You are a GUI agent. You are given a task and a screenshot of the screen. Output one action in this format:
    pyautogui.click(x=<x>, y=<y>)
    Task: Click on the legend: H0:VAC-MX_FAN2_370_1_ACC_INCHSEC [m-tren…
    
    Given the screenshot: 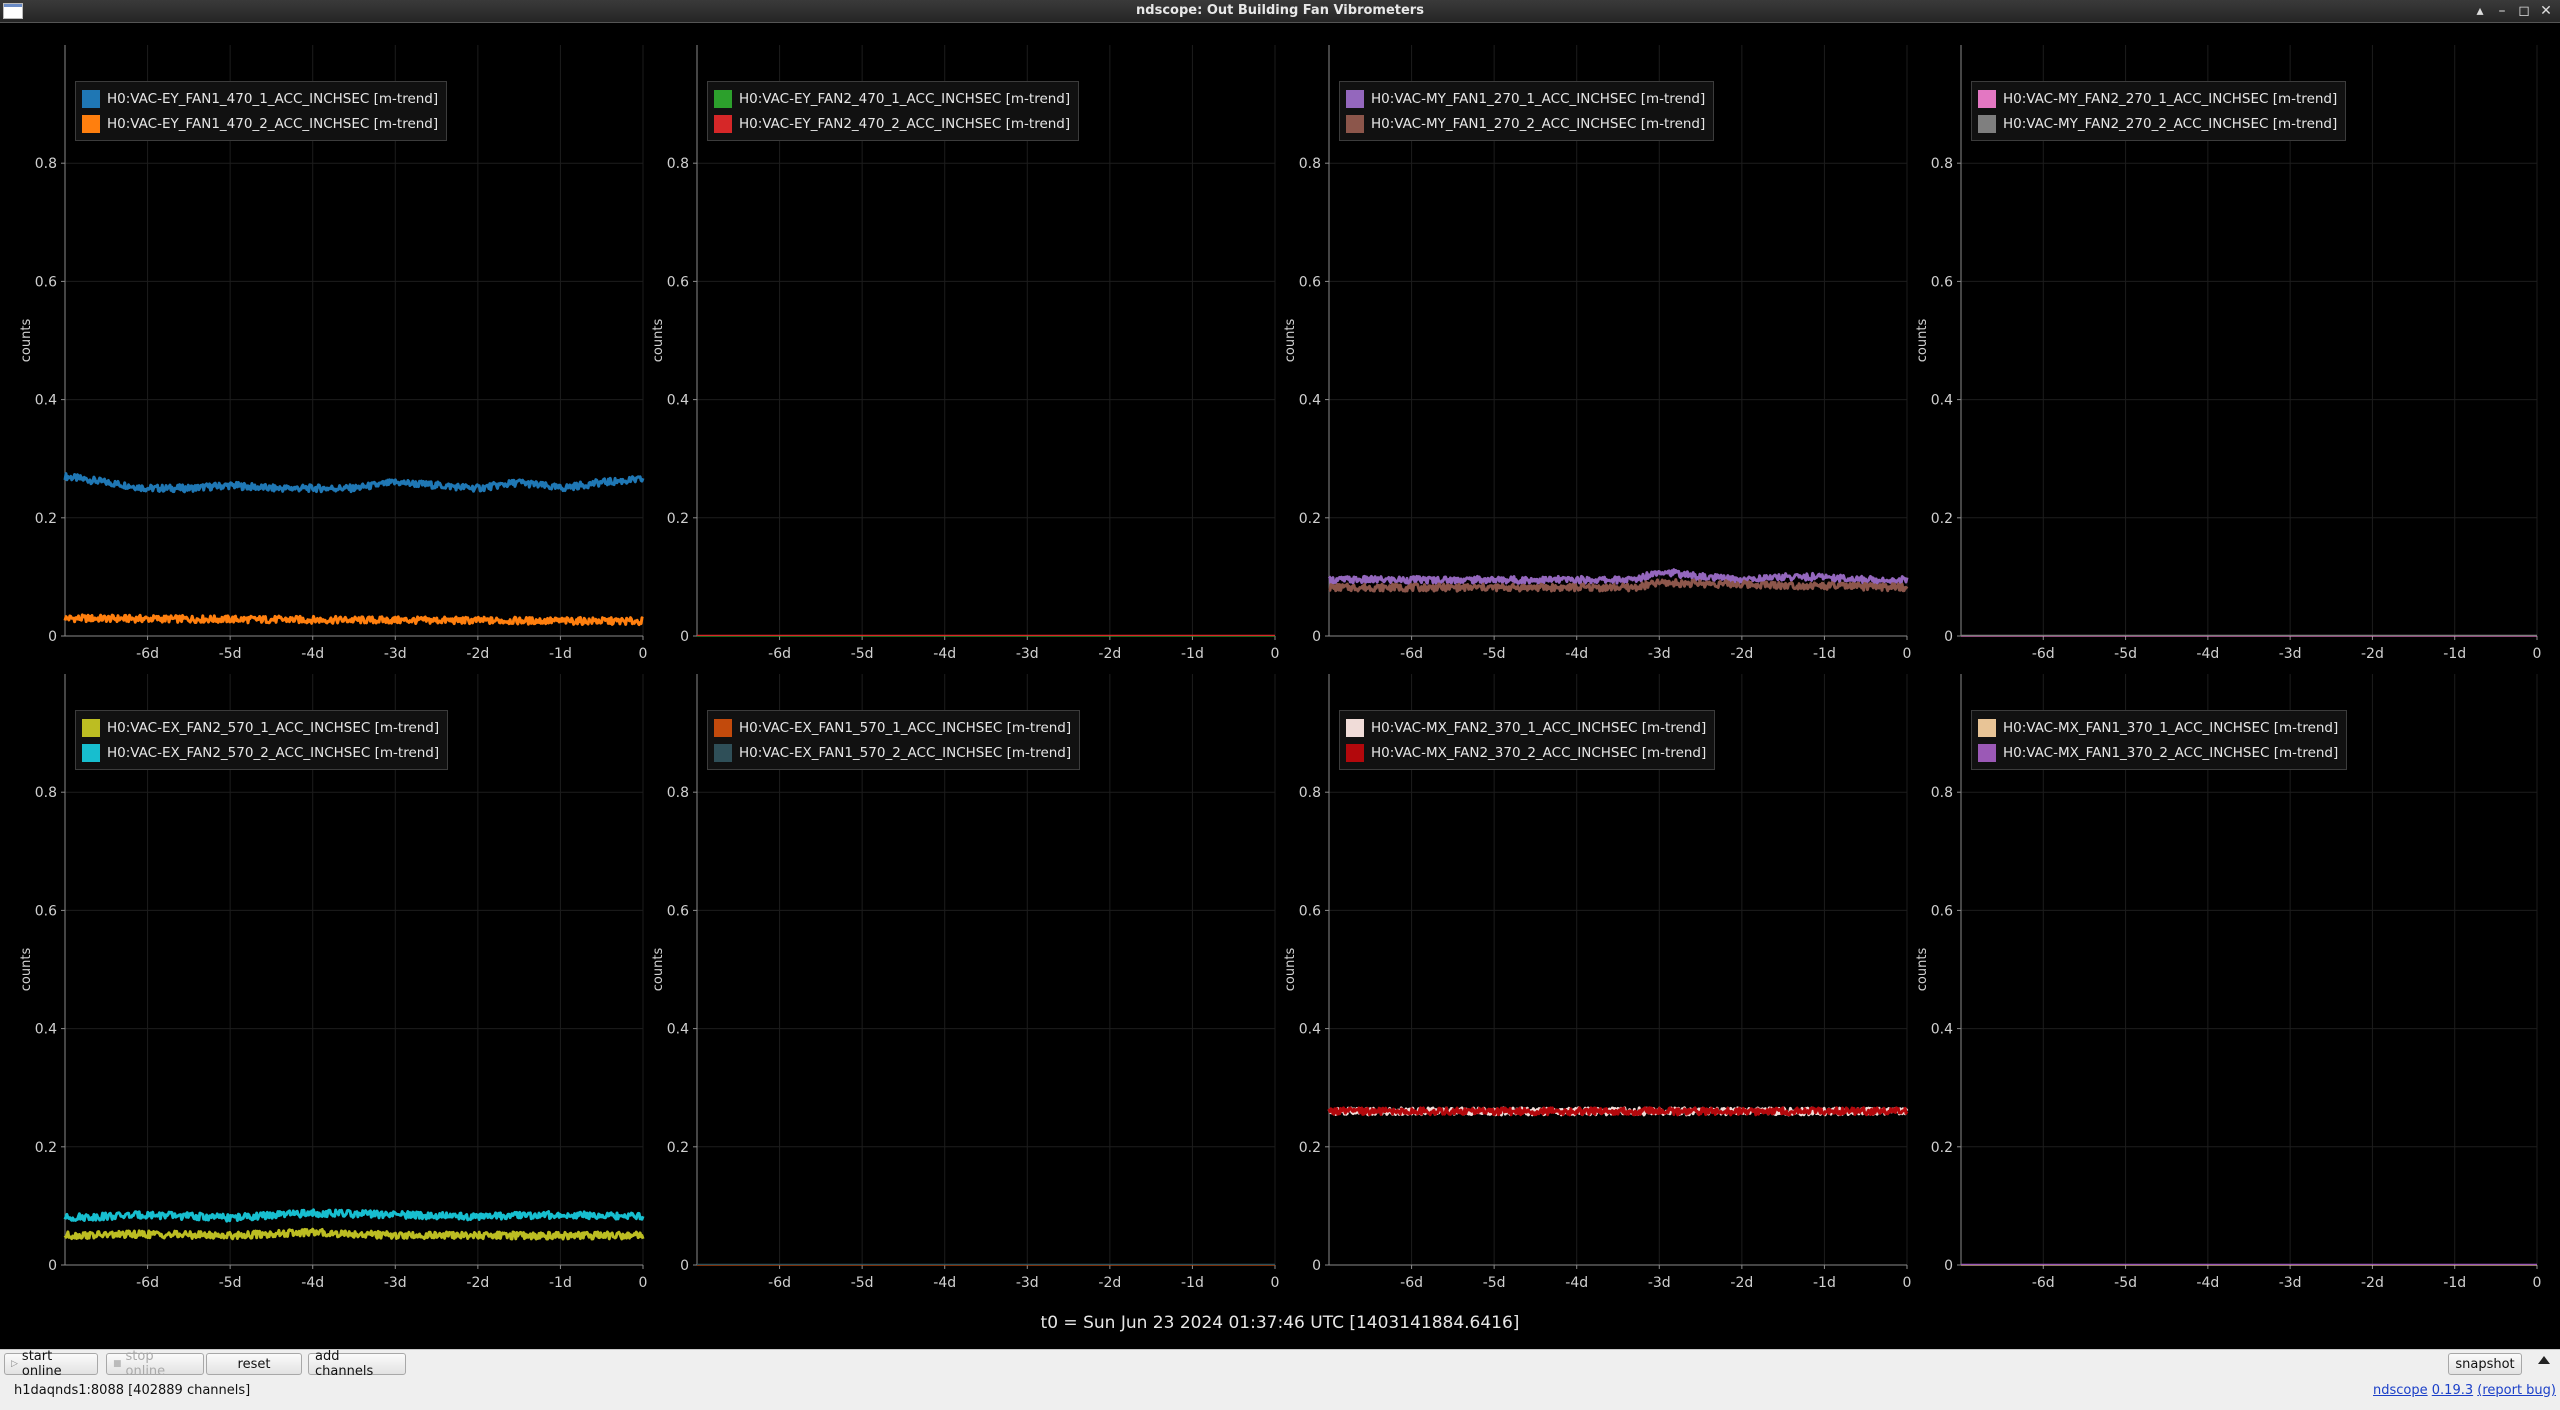 What is the action you would take?
    pyautogui.click(x=1527, y=740)
    